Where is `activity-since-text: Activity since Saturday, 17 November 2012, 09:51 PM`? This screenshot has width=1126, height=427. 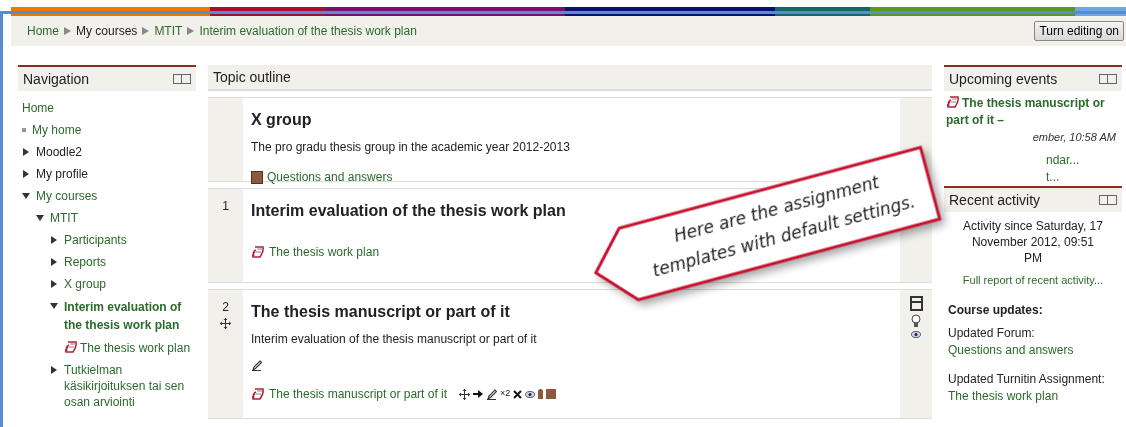 activity-since-text: Activity since Saturday, 17 November 2012, 09:51 PM is located at coordinates (1033, 242).